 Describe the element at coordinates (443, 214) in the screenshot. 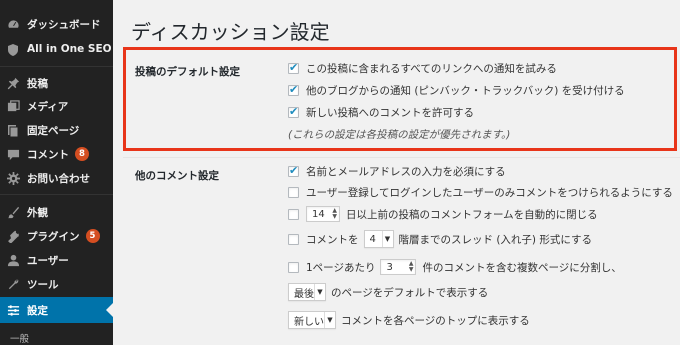

I see `option-close-comments: 14 ▲ ▼ 日以上前の投稿のコメントフォームを自動的に閉じる` at that location.